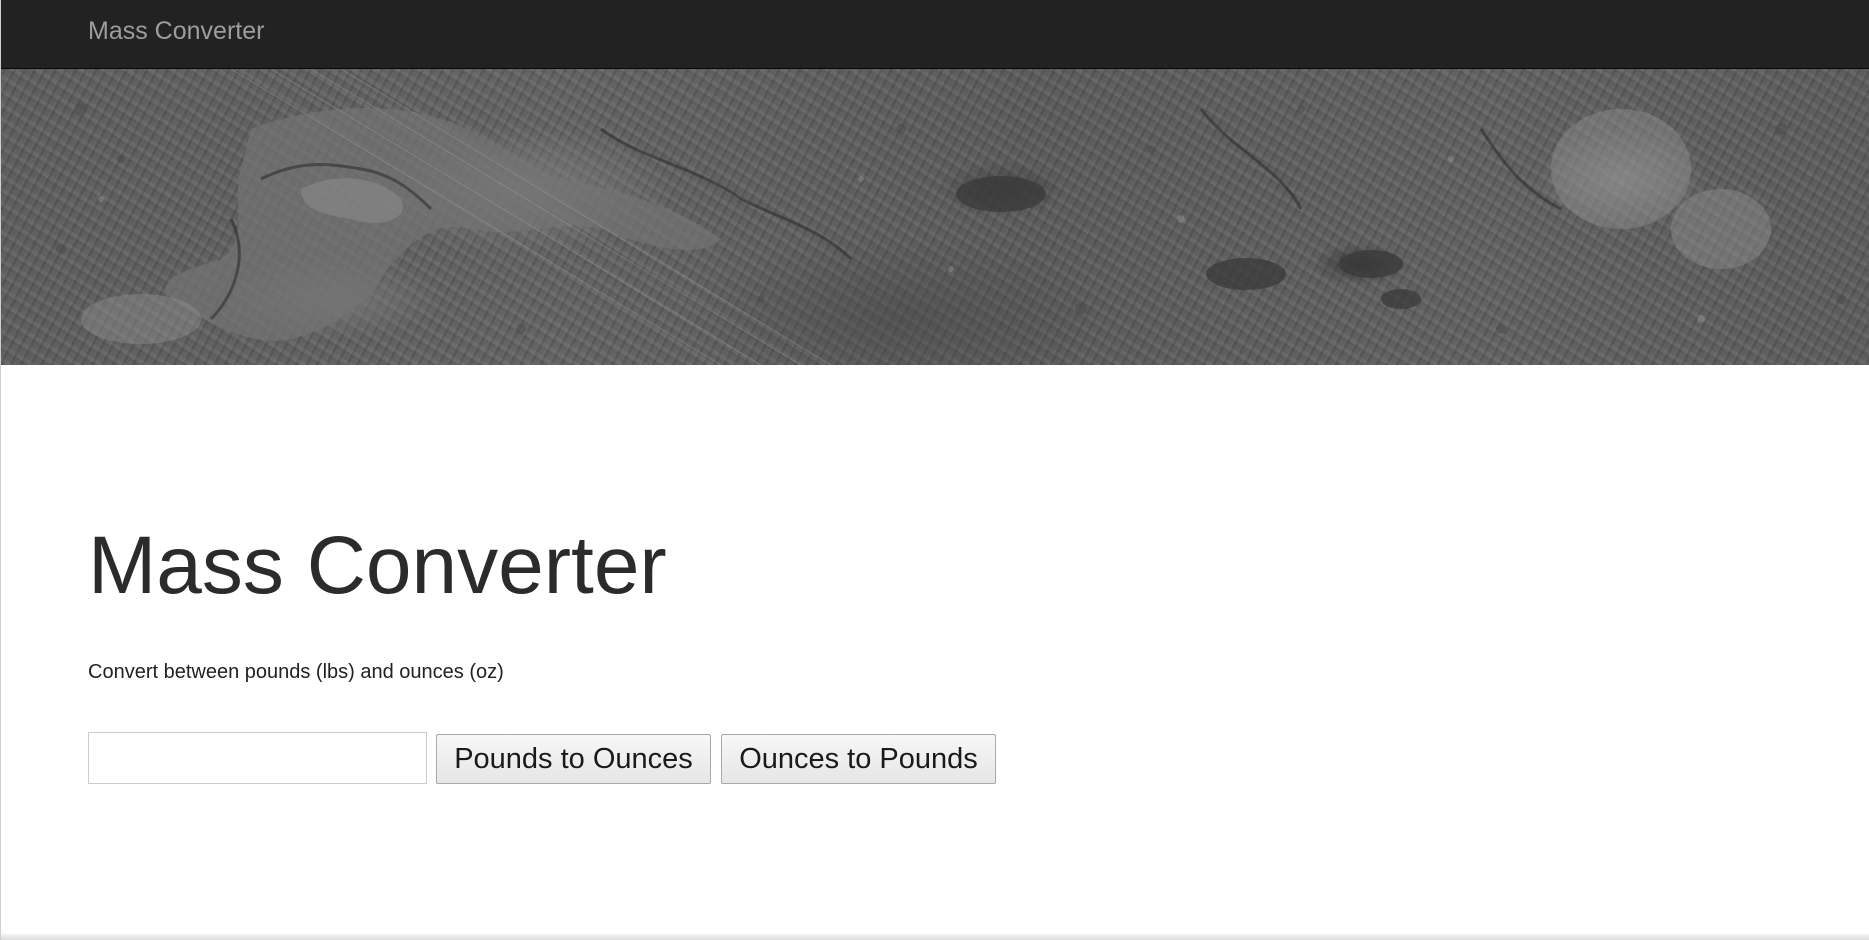 The width and height of the screenshot is (1869, 940). I want to click on navbar-brand: Mass Converter, so click(176, 31).